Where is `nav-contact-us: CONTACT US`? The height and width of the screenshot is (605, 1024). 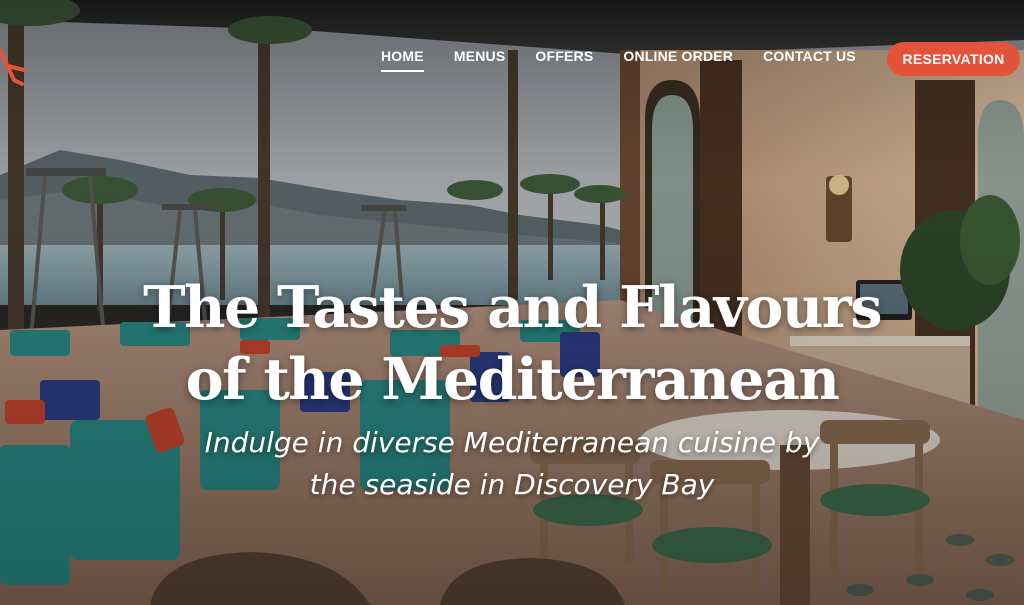 nav-contact-us: CONTACT US is located at coordinates (809, 59).